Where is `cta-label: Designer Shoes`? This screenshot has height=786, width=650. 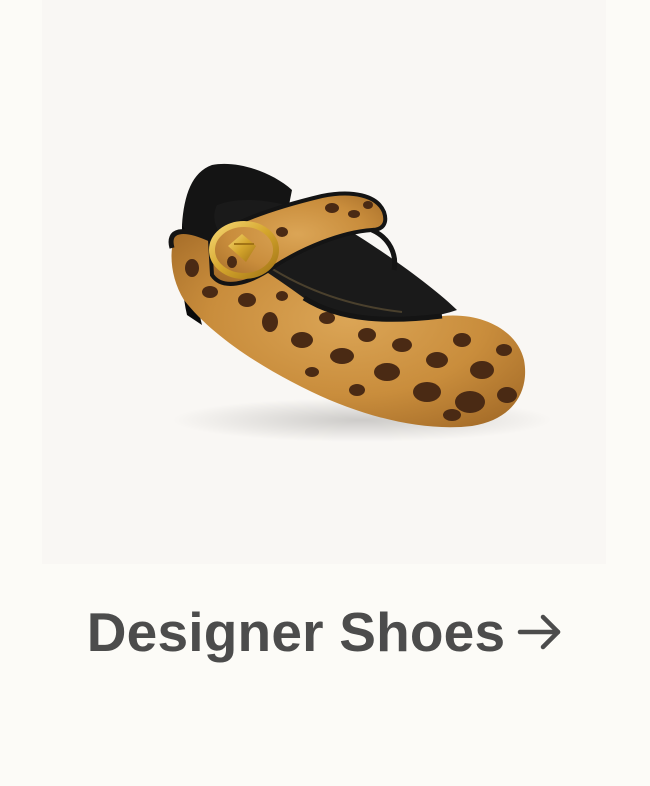
cta-label: Designer Shoes is located at coordinates (296, 631).